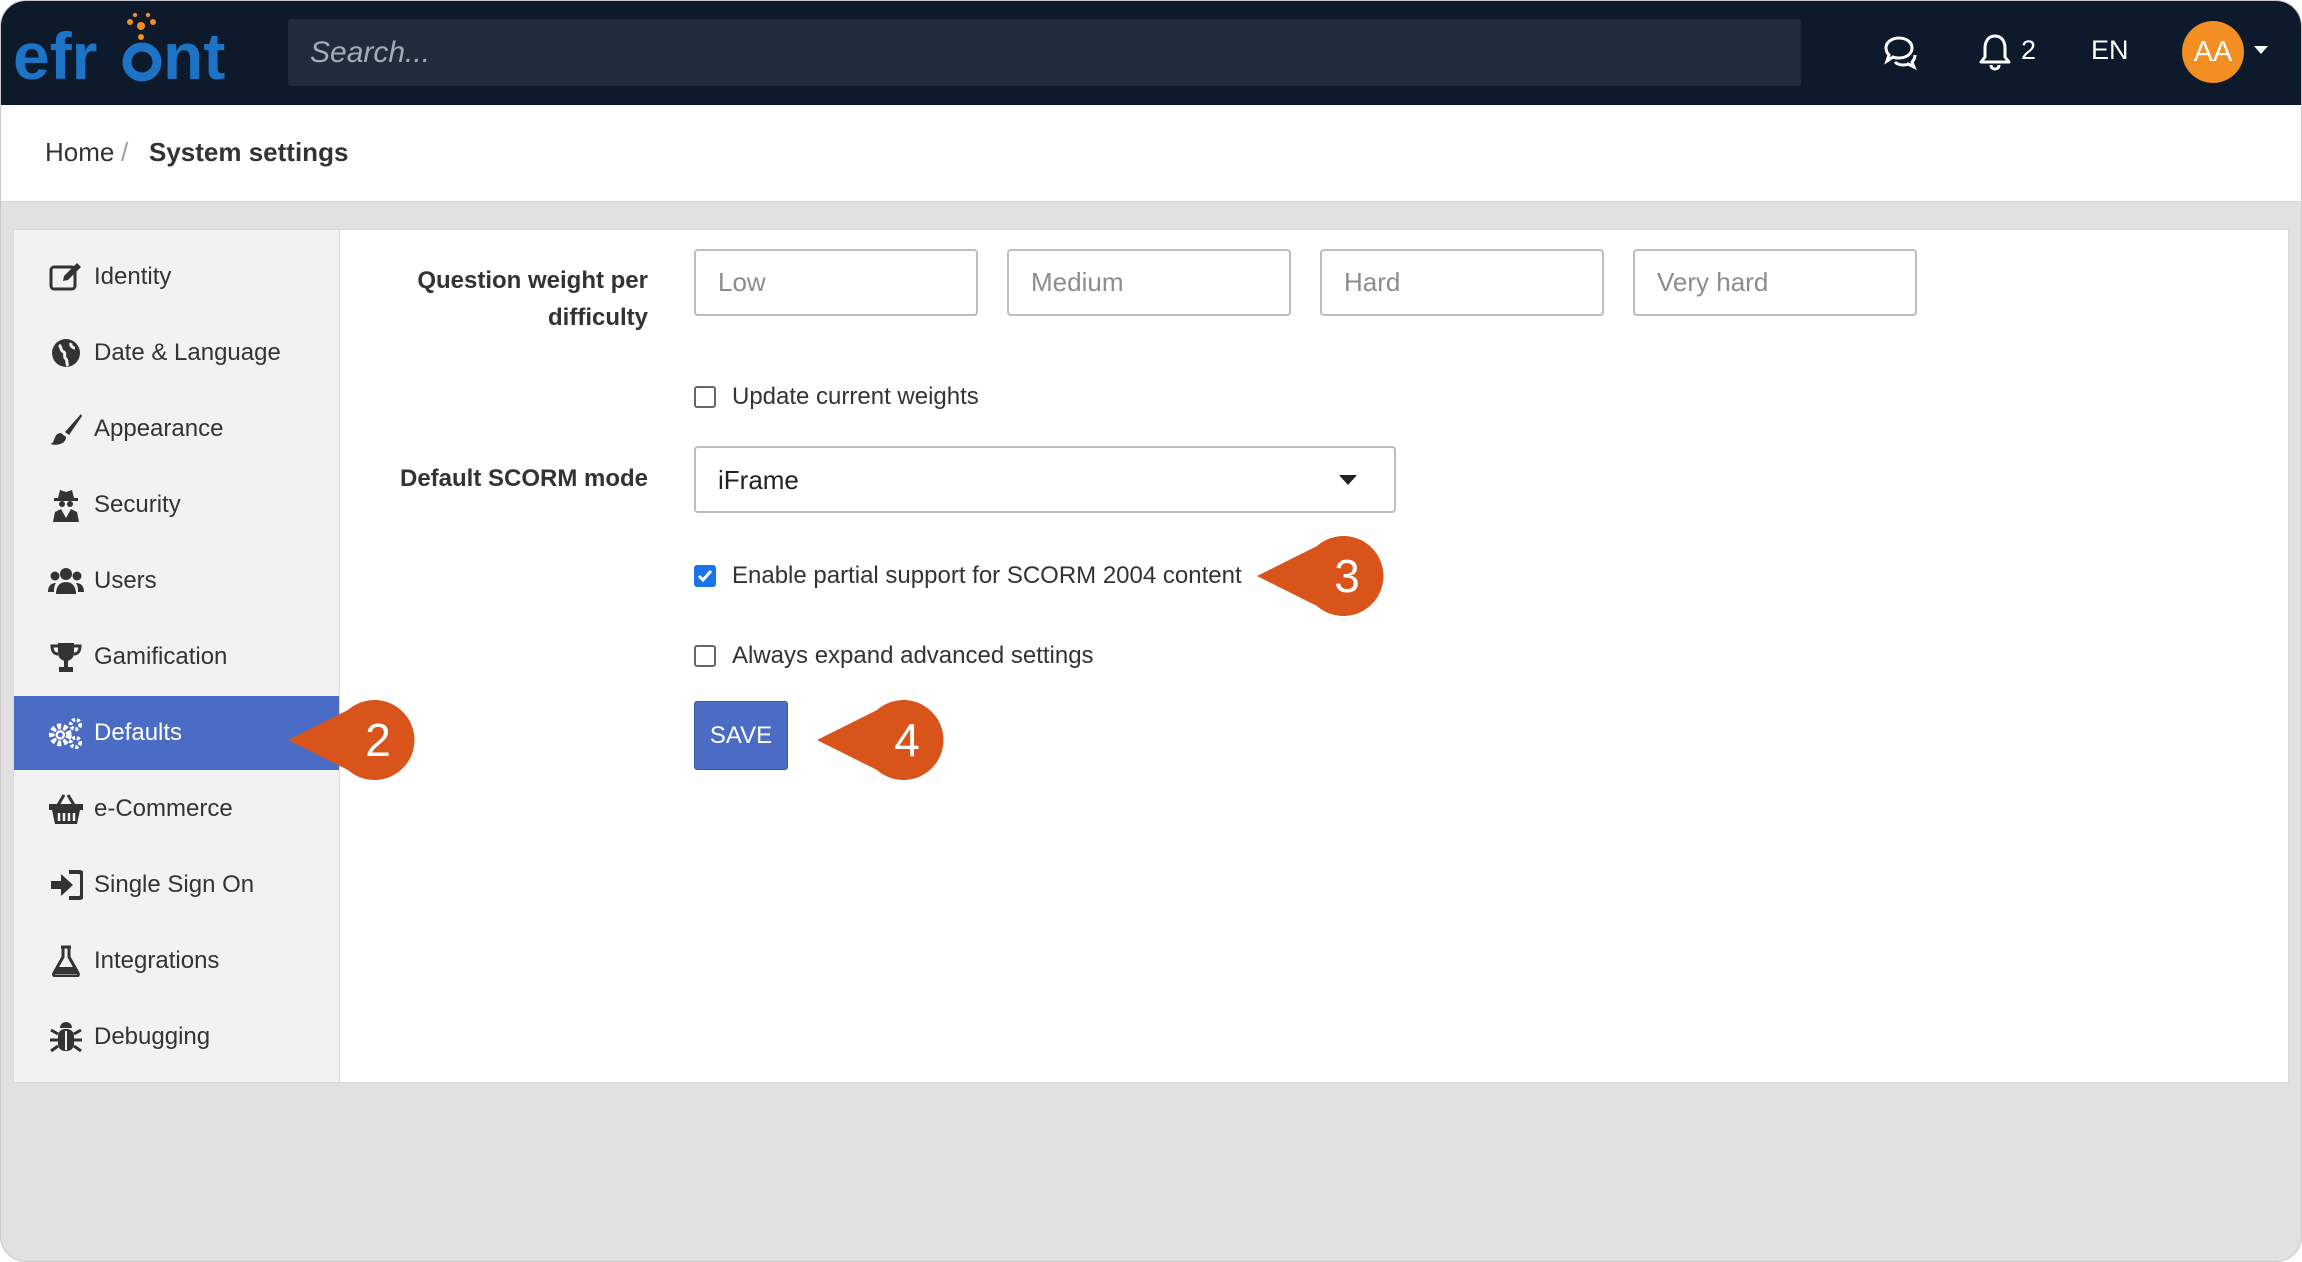 This screenshot has width=2302, height=1262. I want to click on svg-text: nt, so click(194, 56).